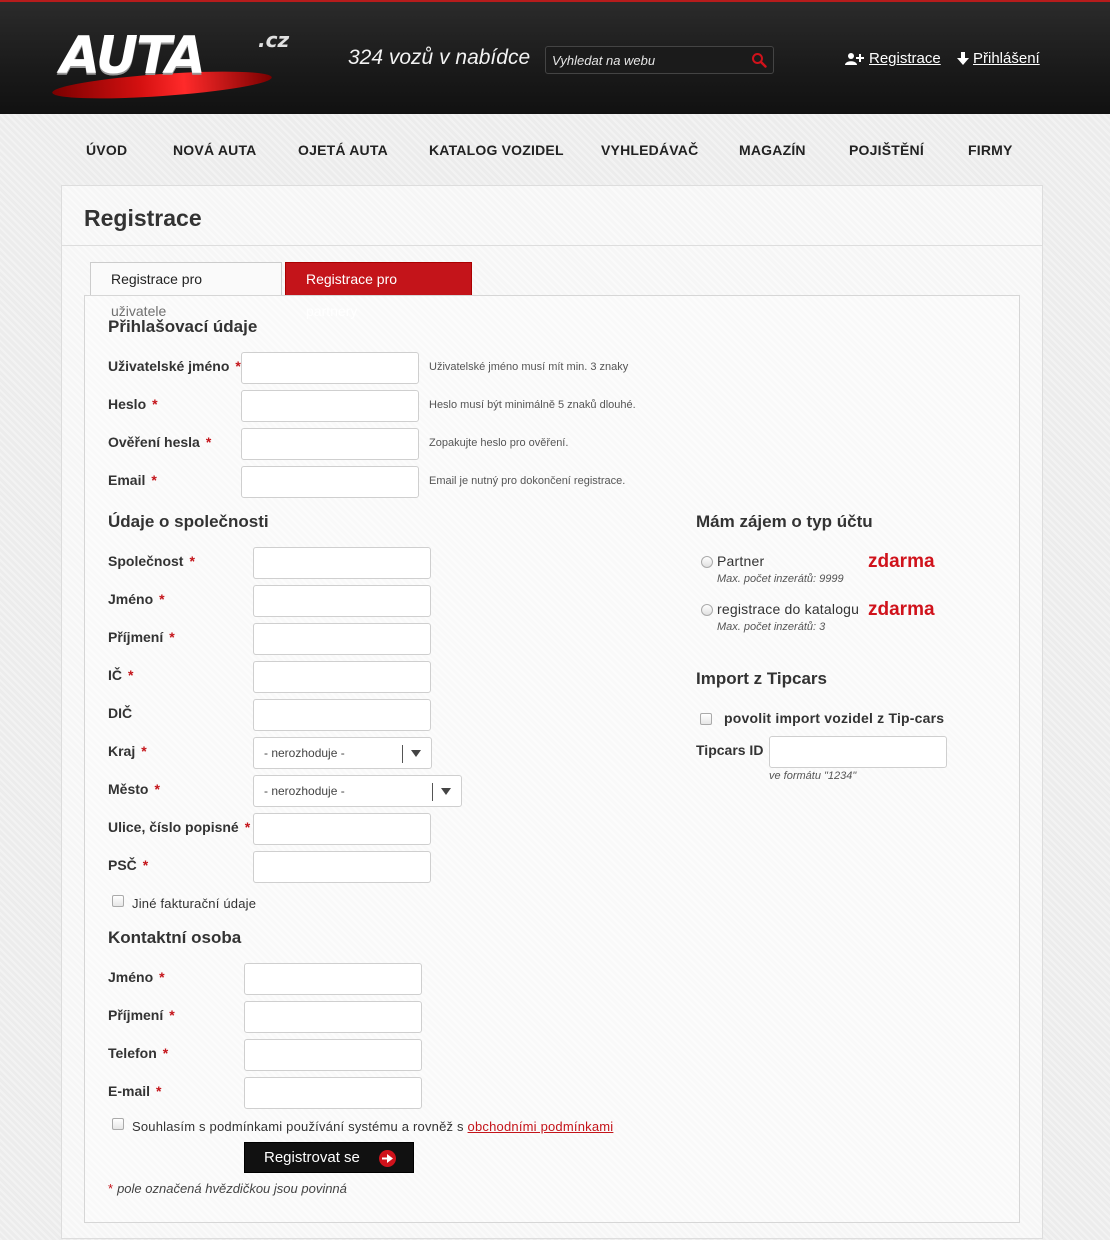 Image resolution: width=1110 pixels, height=1240 pixels. What do you see at coordinates (357, 791) in the screenshot?
I see `city-select: - nerozhoduje -` at bounding box center [357, 791].